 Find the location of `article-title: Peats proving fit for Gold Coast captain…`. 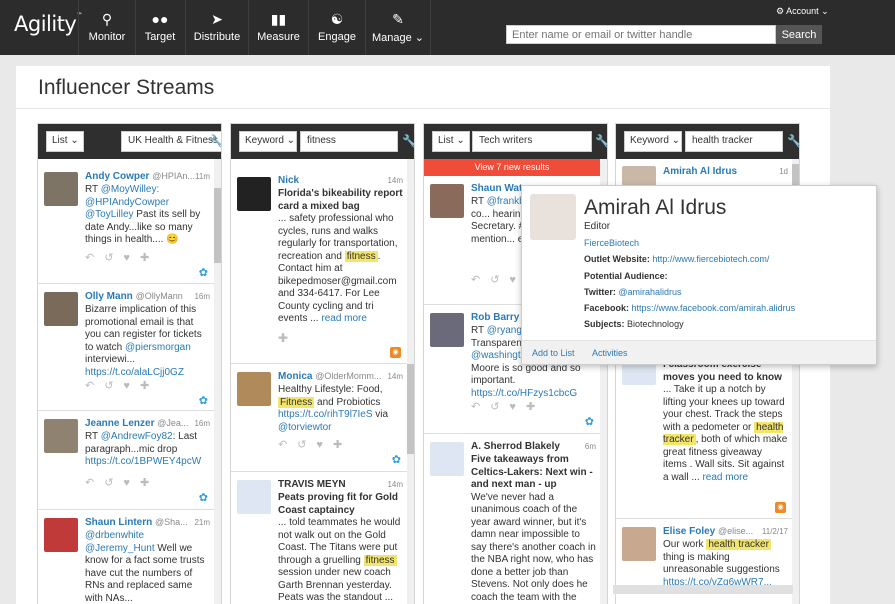

article-title: Peats proving fit for Gold Coast captain… is located at coordinates (340, 504).